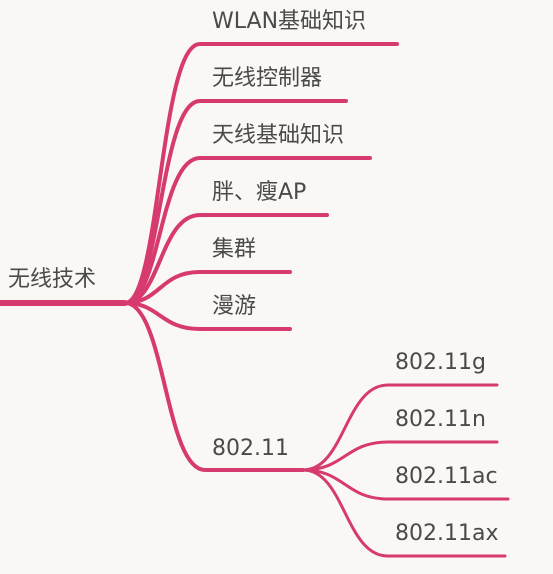  What do you see at coordinates (250, 449) in the screenshot?
I see `node-80211: 802.11` at bounding box center [250, 449].